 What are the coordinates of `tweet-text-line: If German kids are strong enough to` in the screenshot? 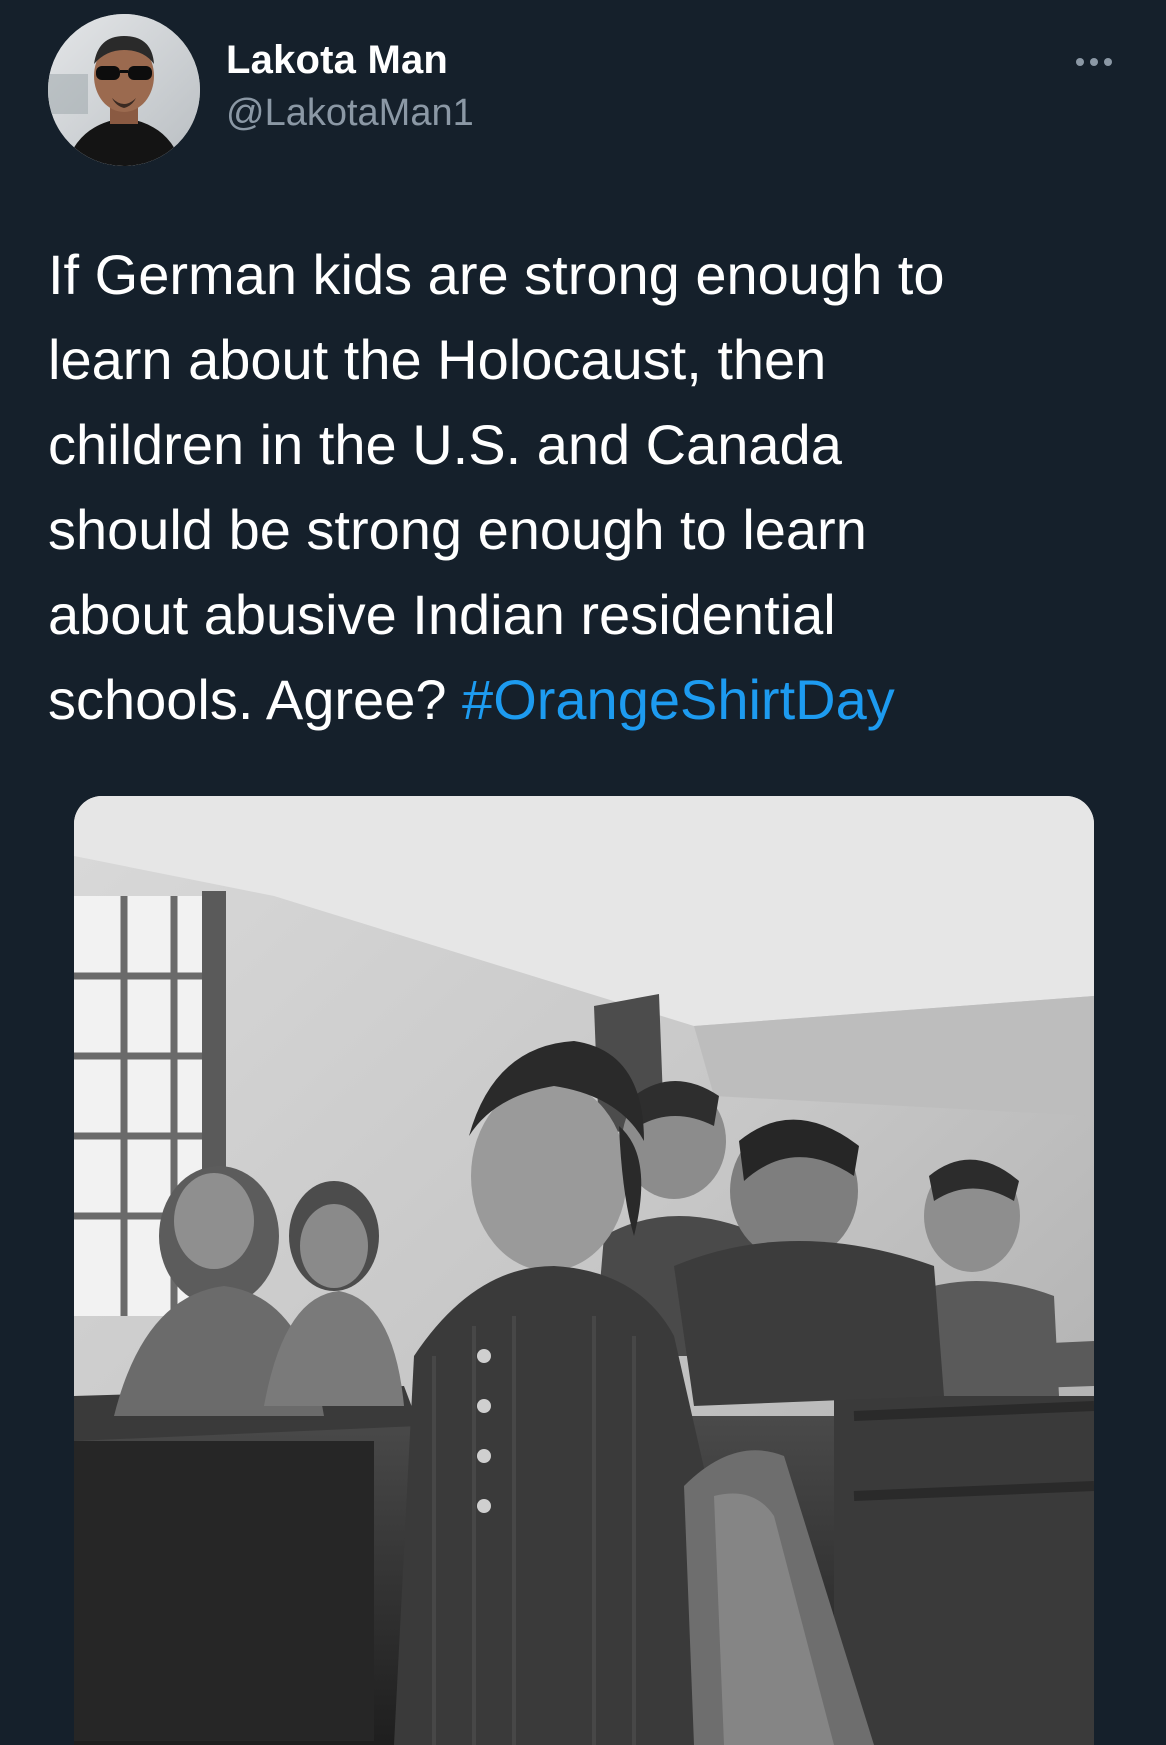 It's located at (496, 274).